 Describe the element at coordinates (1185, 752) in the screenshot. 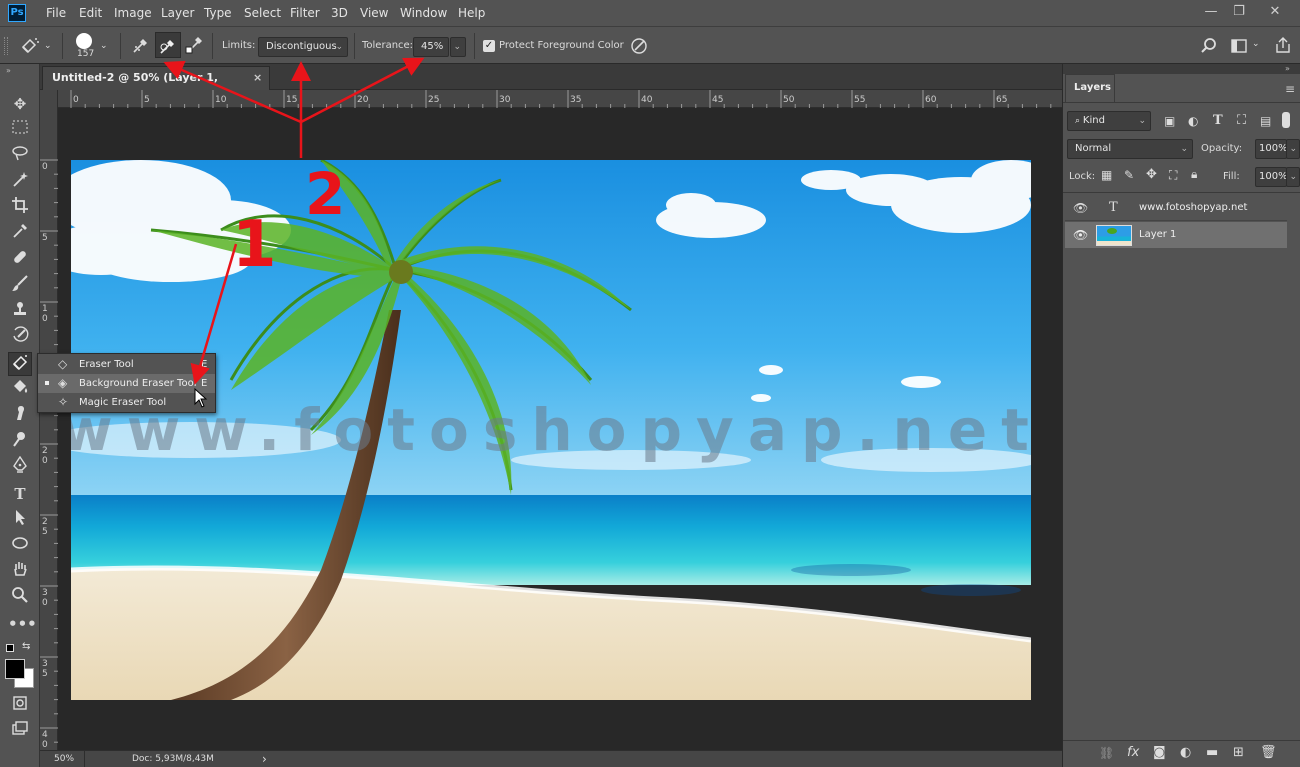

I see `adjustment-layer-icon: ◐` at that location.